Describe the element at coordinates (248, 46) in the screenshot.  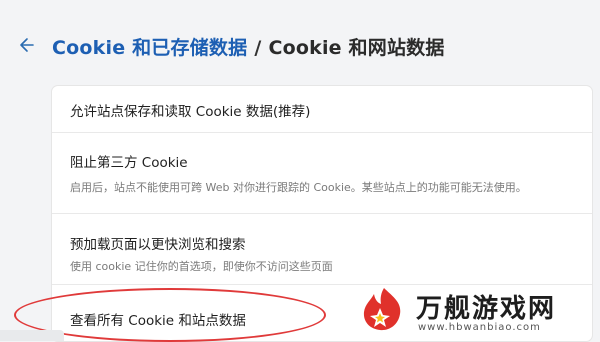
I see `breadcrumb: Cookie 和已存储数据 / Cookie 和网站数据` at that location.